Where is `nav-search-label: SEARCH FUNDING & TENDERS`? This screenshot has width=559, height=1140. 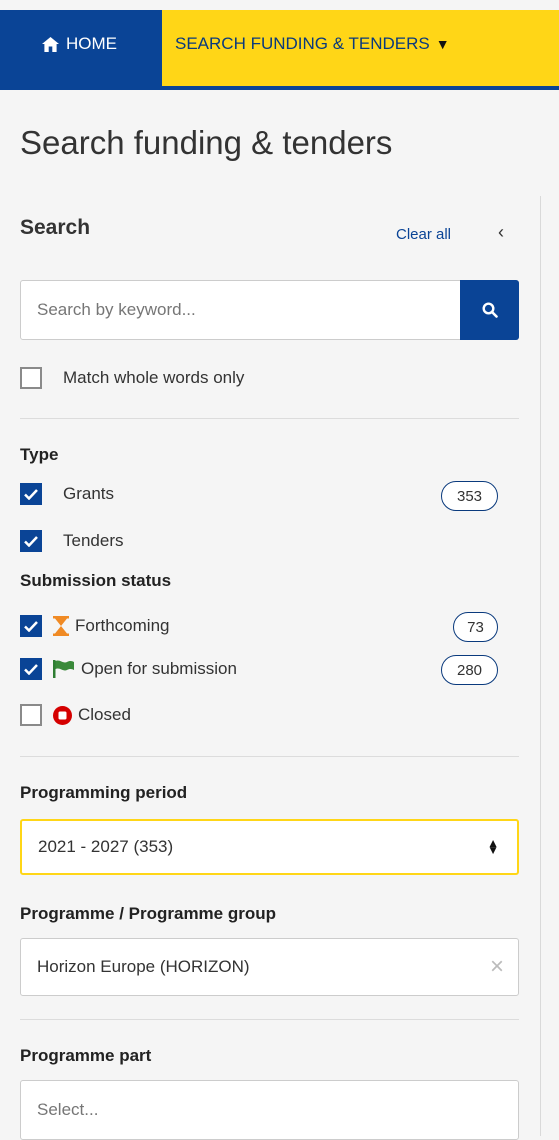 nav-search-label: SEARCH FUNDING & TENDERS is located at coordinates (302, 43).